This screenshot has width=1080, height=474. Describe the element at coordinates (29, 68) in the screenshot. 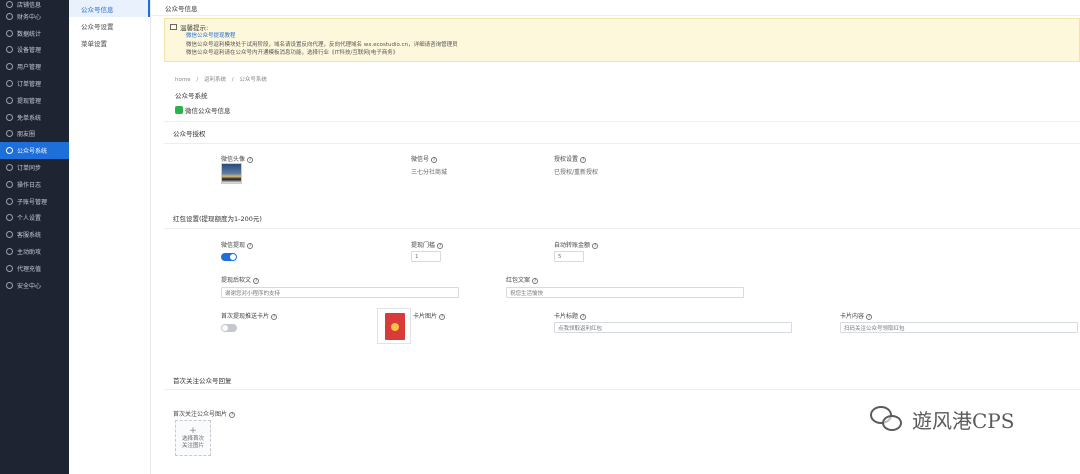

I see `sidebar-item-label: 用户管理` at that location.